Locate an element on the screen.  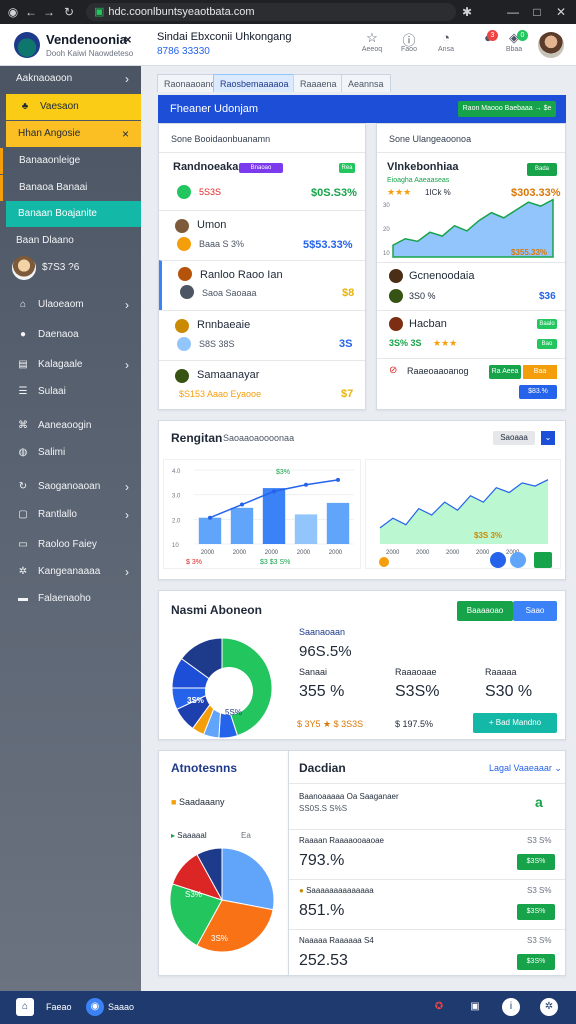
maximize-icon: □ is located at coordinates (537, 12).